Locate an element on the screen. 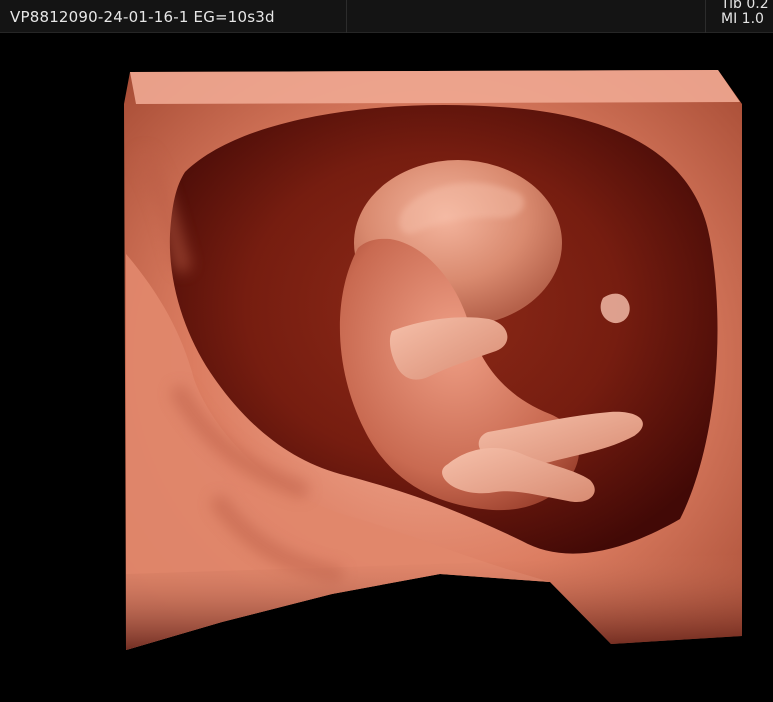 This screenshot has height=702, width=773. render-volume-top-edge is located at coordinates (435, 87).